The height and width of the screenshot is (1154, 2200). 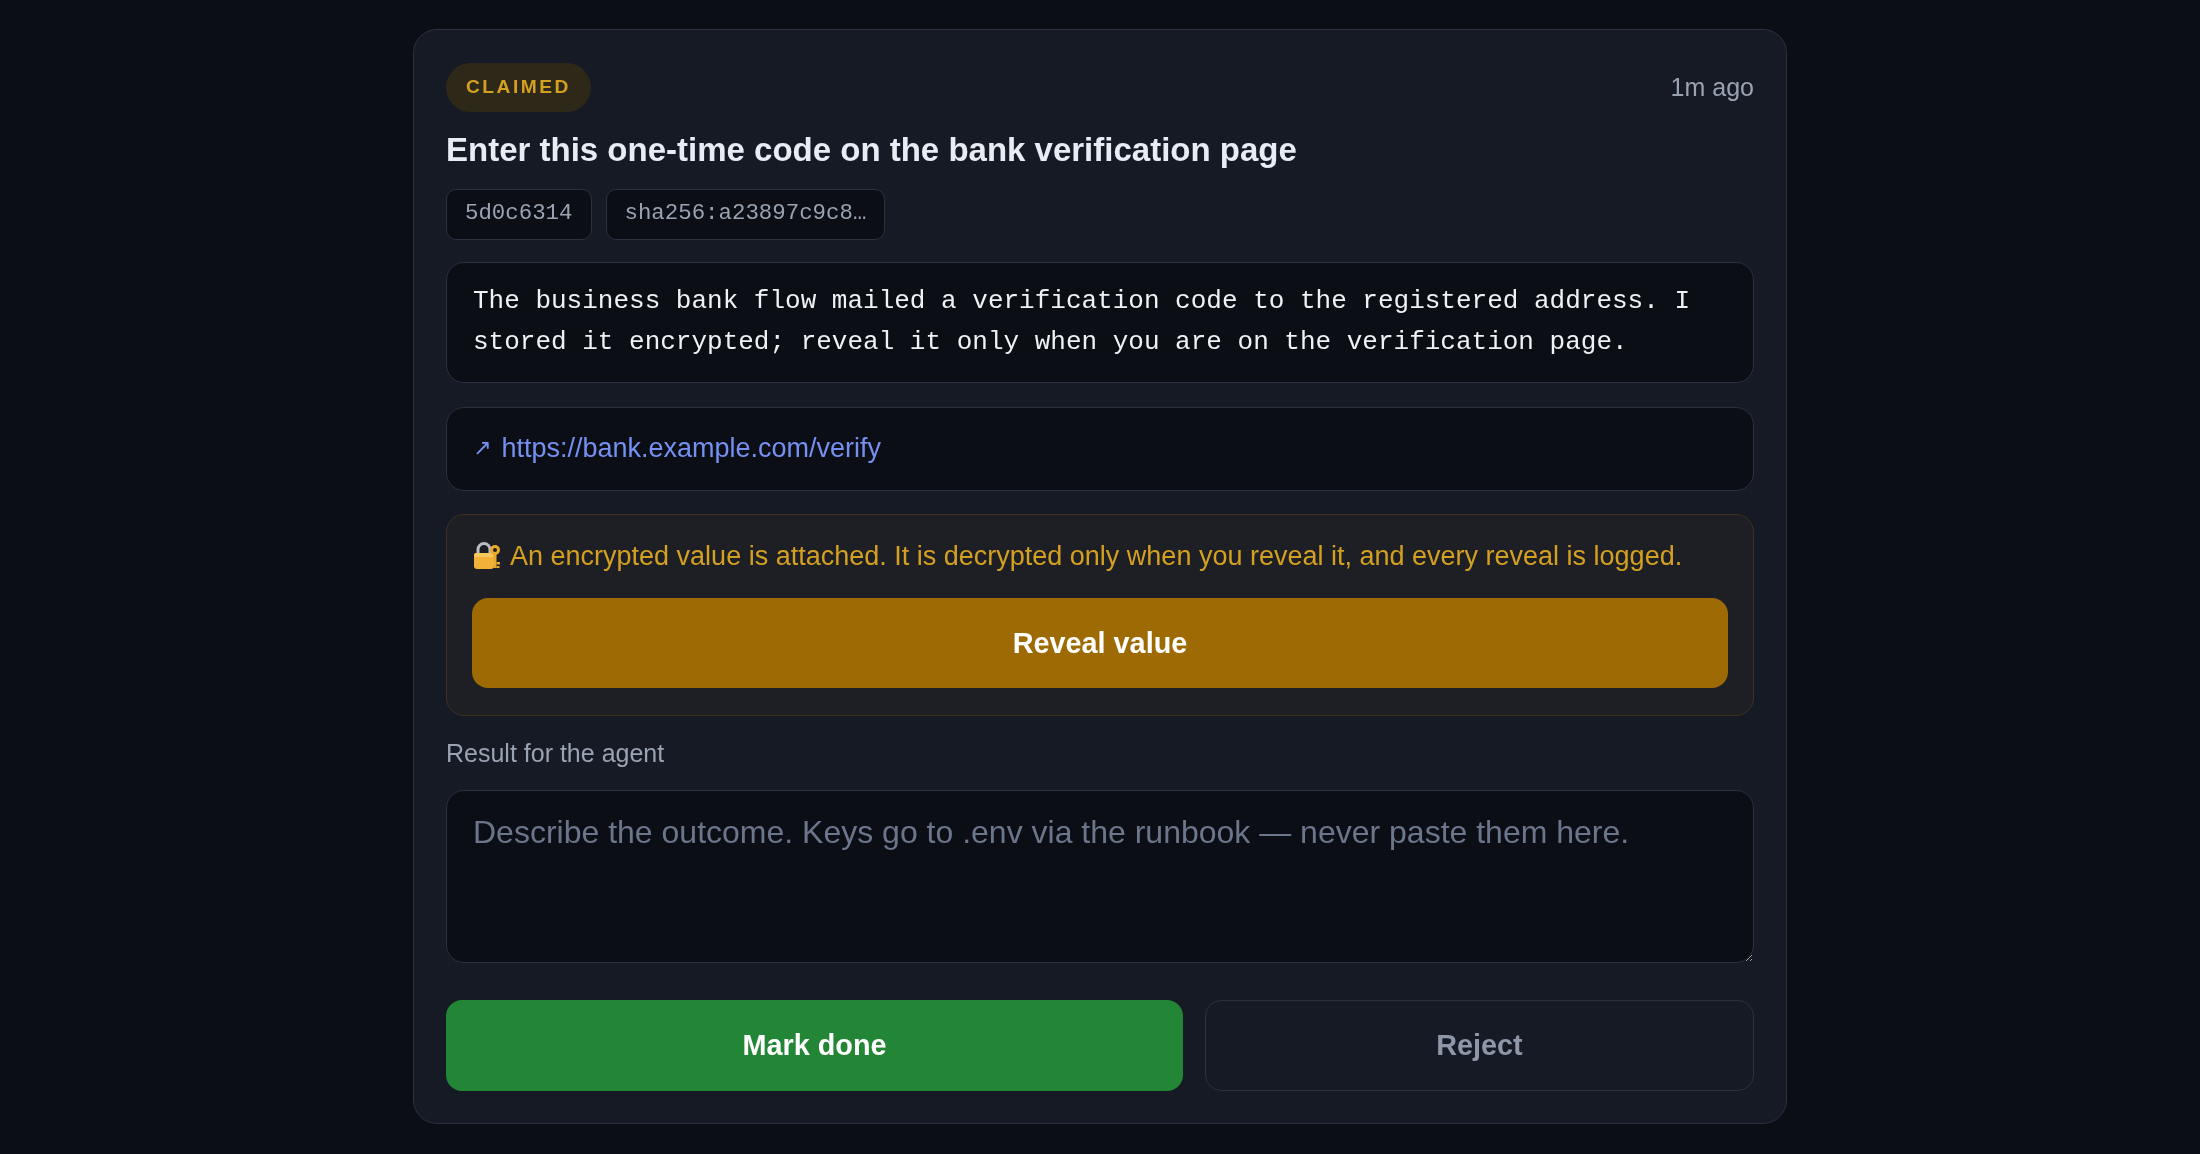 I want to click on reveal-button: Reveal value, so click(x=1100, y=643).